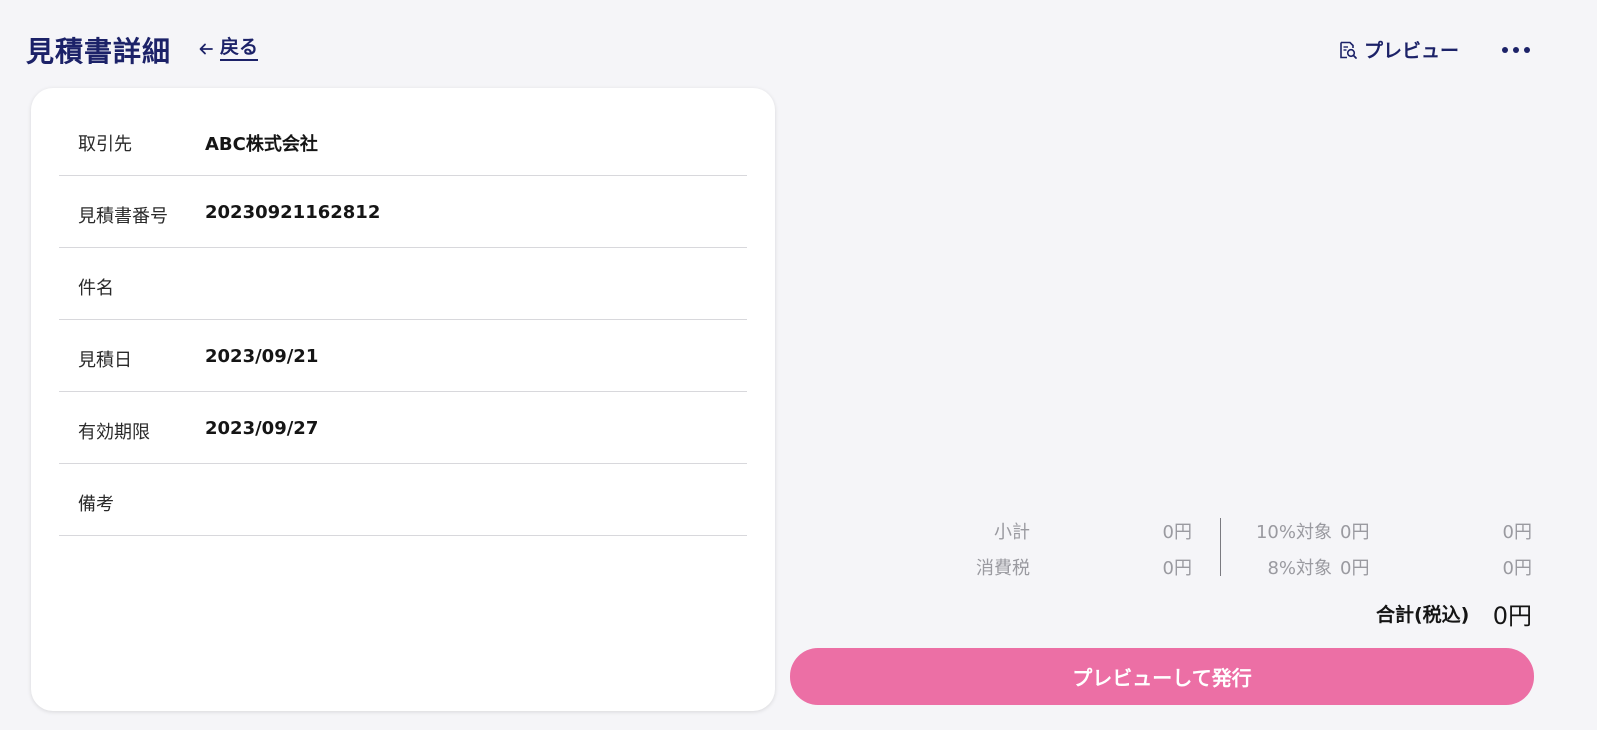 The width and height of the screenshot is (1597, 730). What do you see at coordinates (1517, 532) in the screenshot?
I see `rate10-tax: 0円` at bounding box center [1517, 532].